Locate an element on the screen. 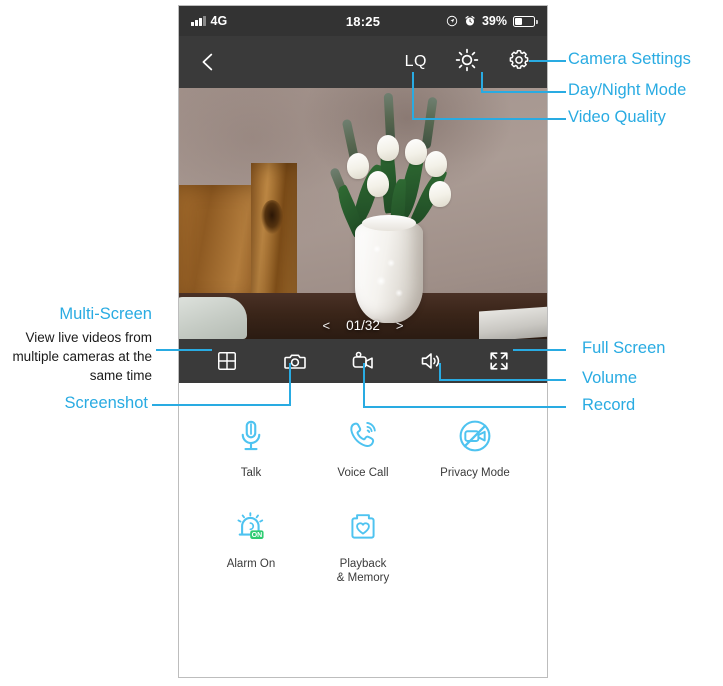 The height and width of the screenshot is (686, 723). battery-percent-label: 39% is located at coordinates (494, 21).